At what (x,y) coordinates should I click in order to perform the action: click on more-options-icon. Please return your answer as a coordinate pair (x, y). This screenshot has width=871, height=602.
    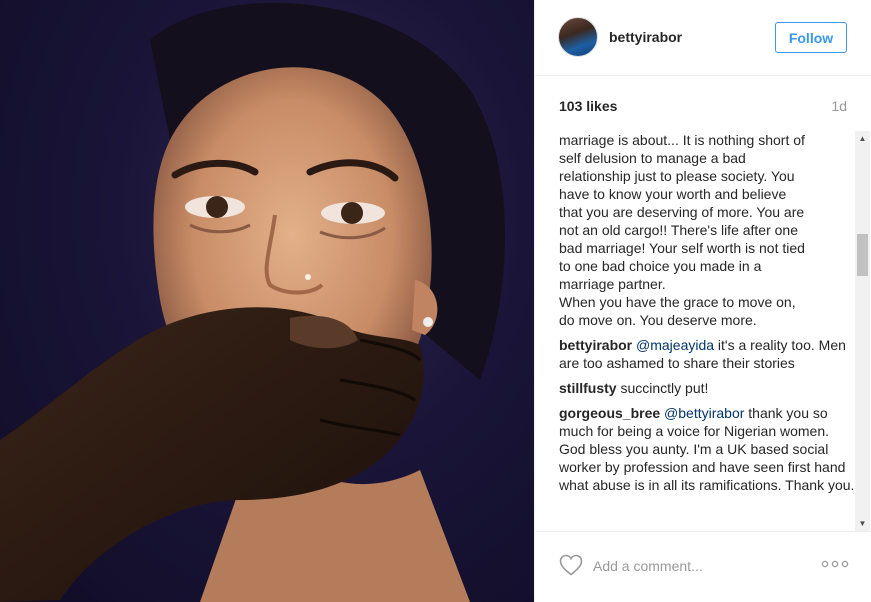
    Looking at the image, I should click on (835, 564).